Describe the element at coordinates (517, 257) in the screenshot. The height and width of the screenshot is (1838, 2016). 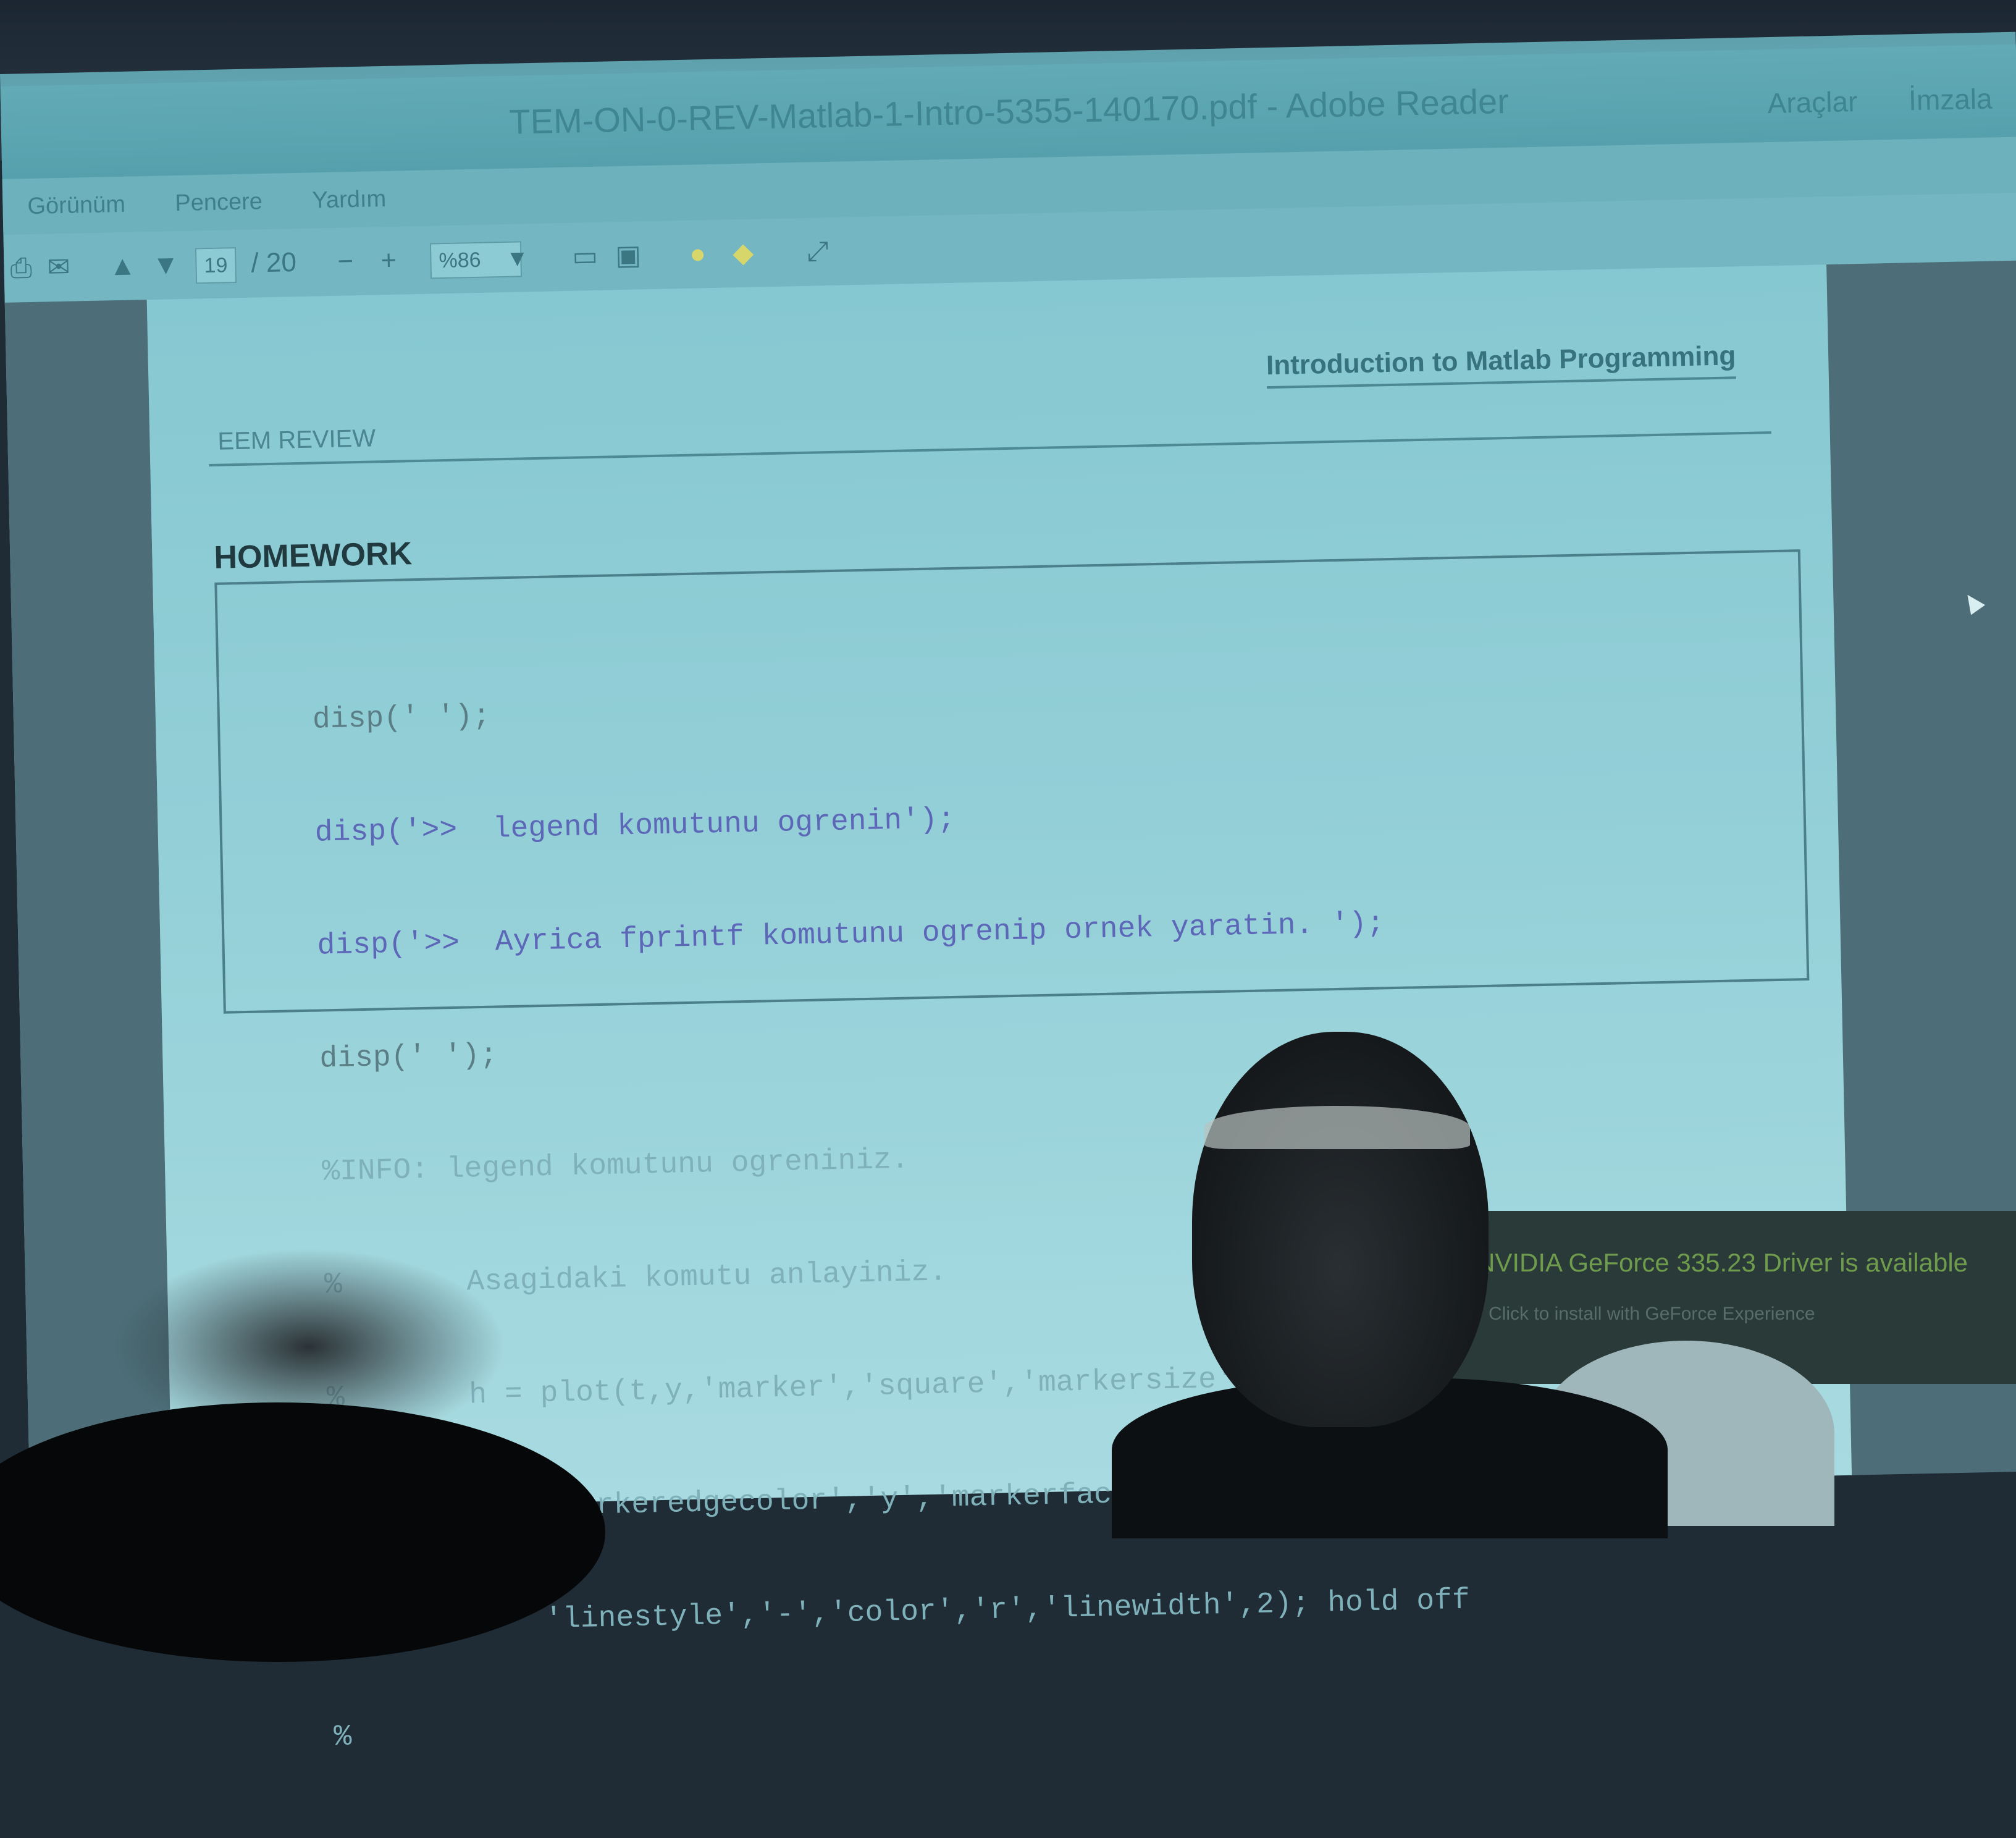
I see `chevron-down-icon: ▾` at that location.